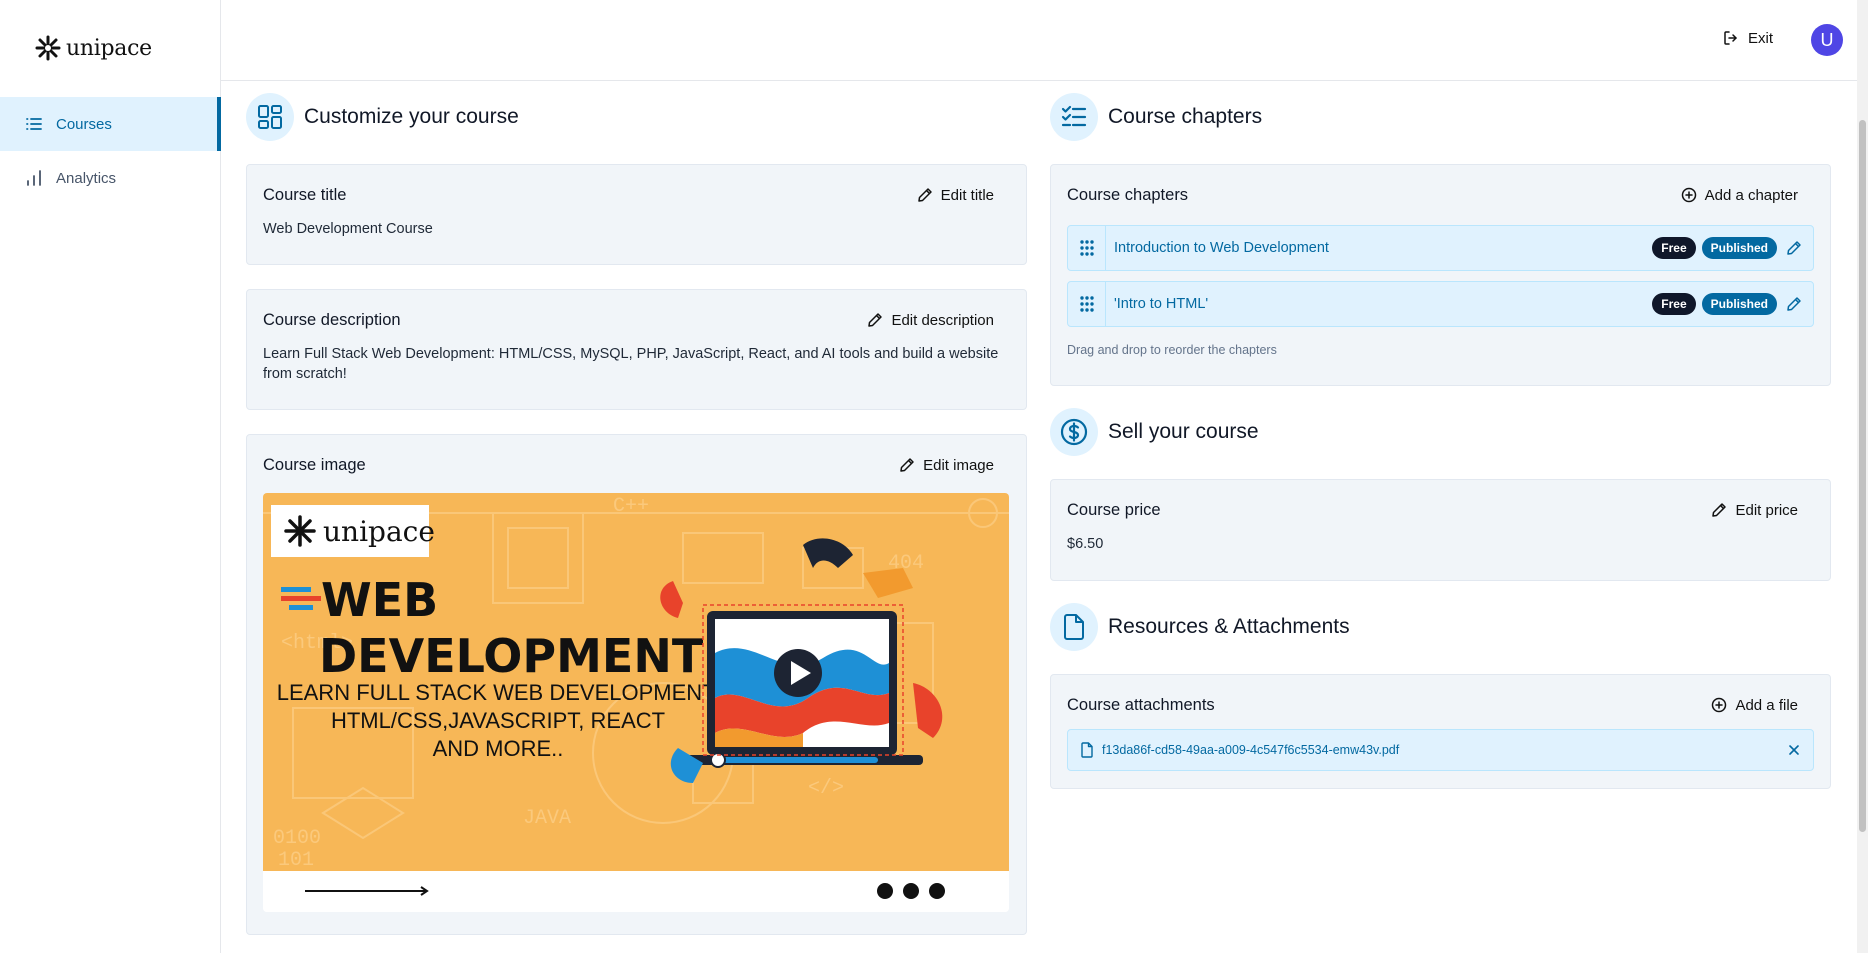 This screenshot has width=1868, height=953. Describe the element at coordinates (34, 178) in the screenshot. I see `bar-chart-icon` at that location.